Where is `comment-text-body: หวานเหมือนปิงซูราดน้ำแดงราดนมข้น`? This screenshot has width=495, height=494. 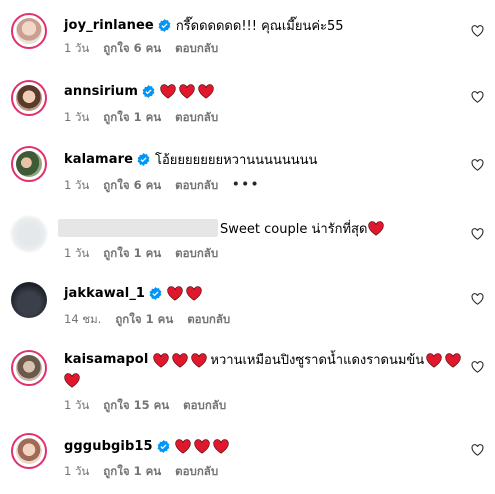 comment-text-body: หวานเหมือนปิงซูราดน้ำแดงราดนมข้น is located at coordinates (317, 360).